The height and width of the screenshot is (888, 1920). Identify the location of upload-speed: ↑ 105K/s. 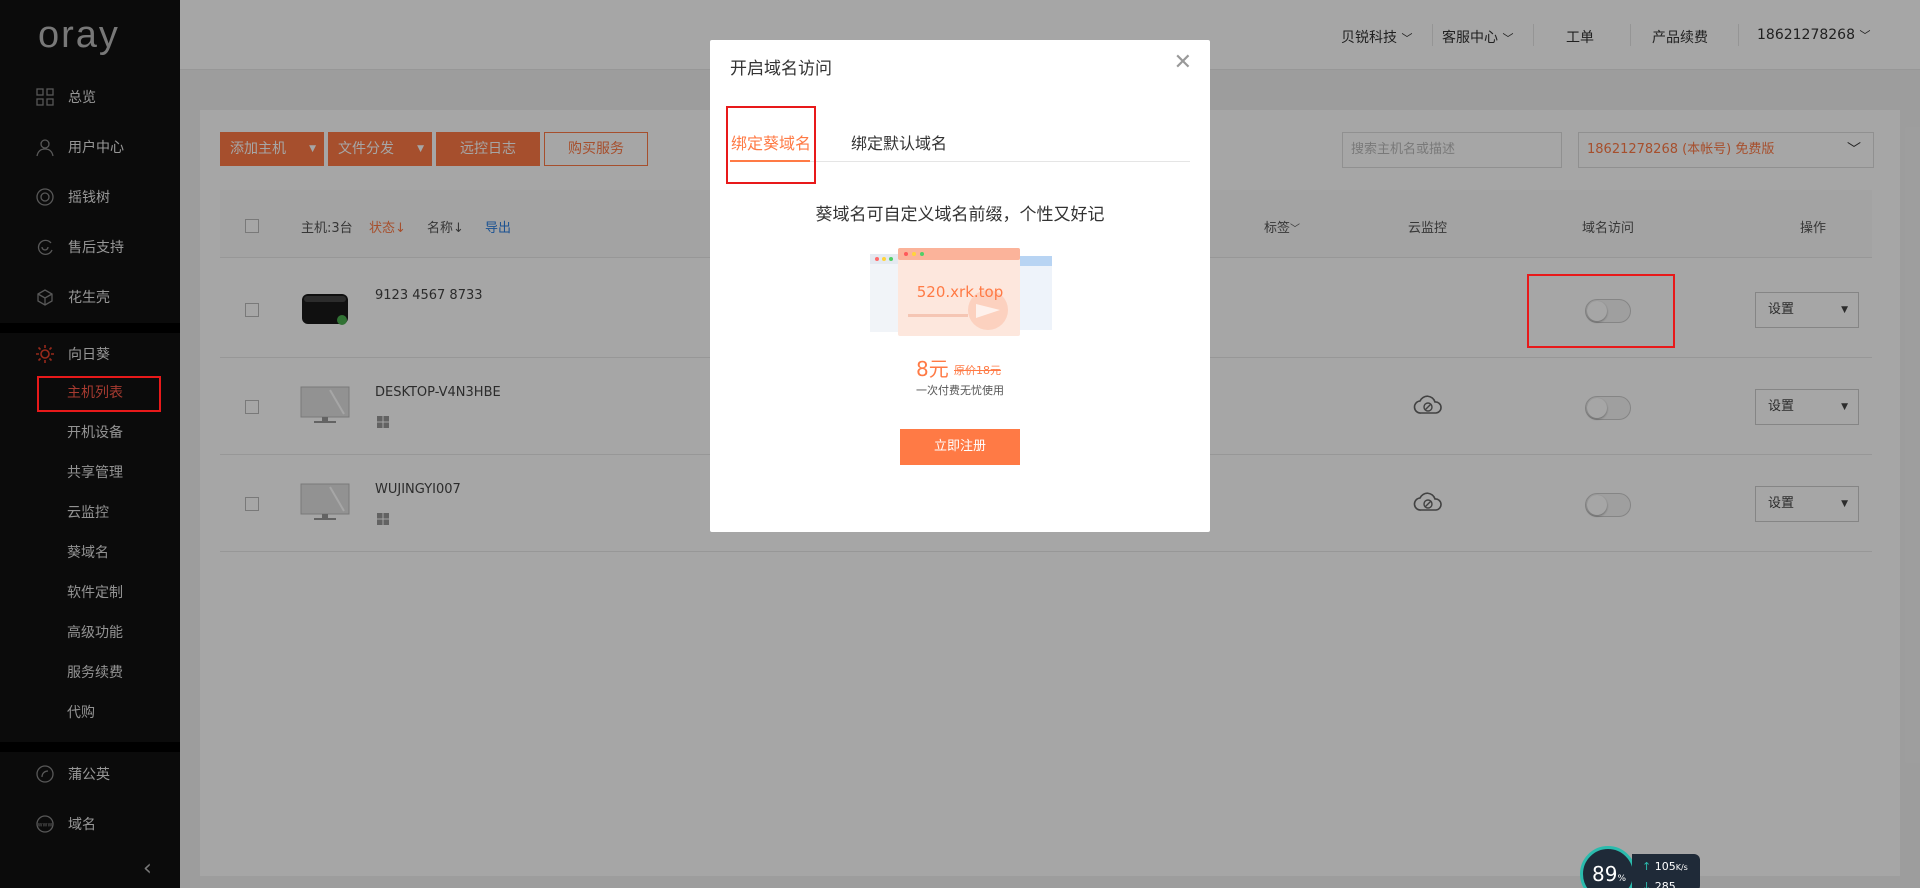
(1665, 866).